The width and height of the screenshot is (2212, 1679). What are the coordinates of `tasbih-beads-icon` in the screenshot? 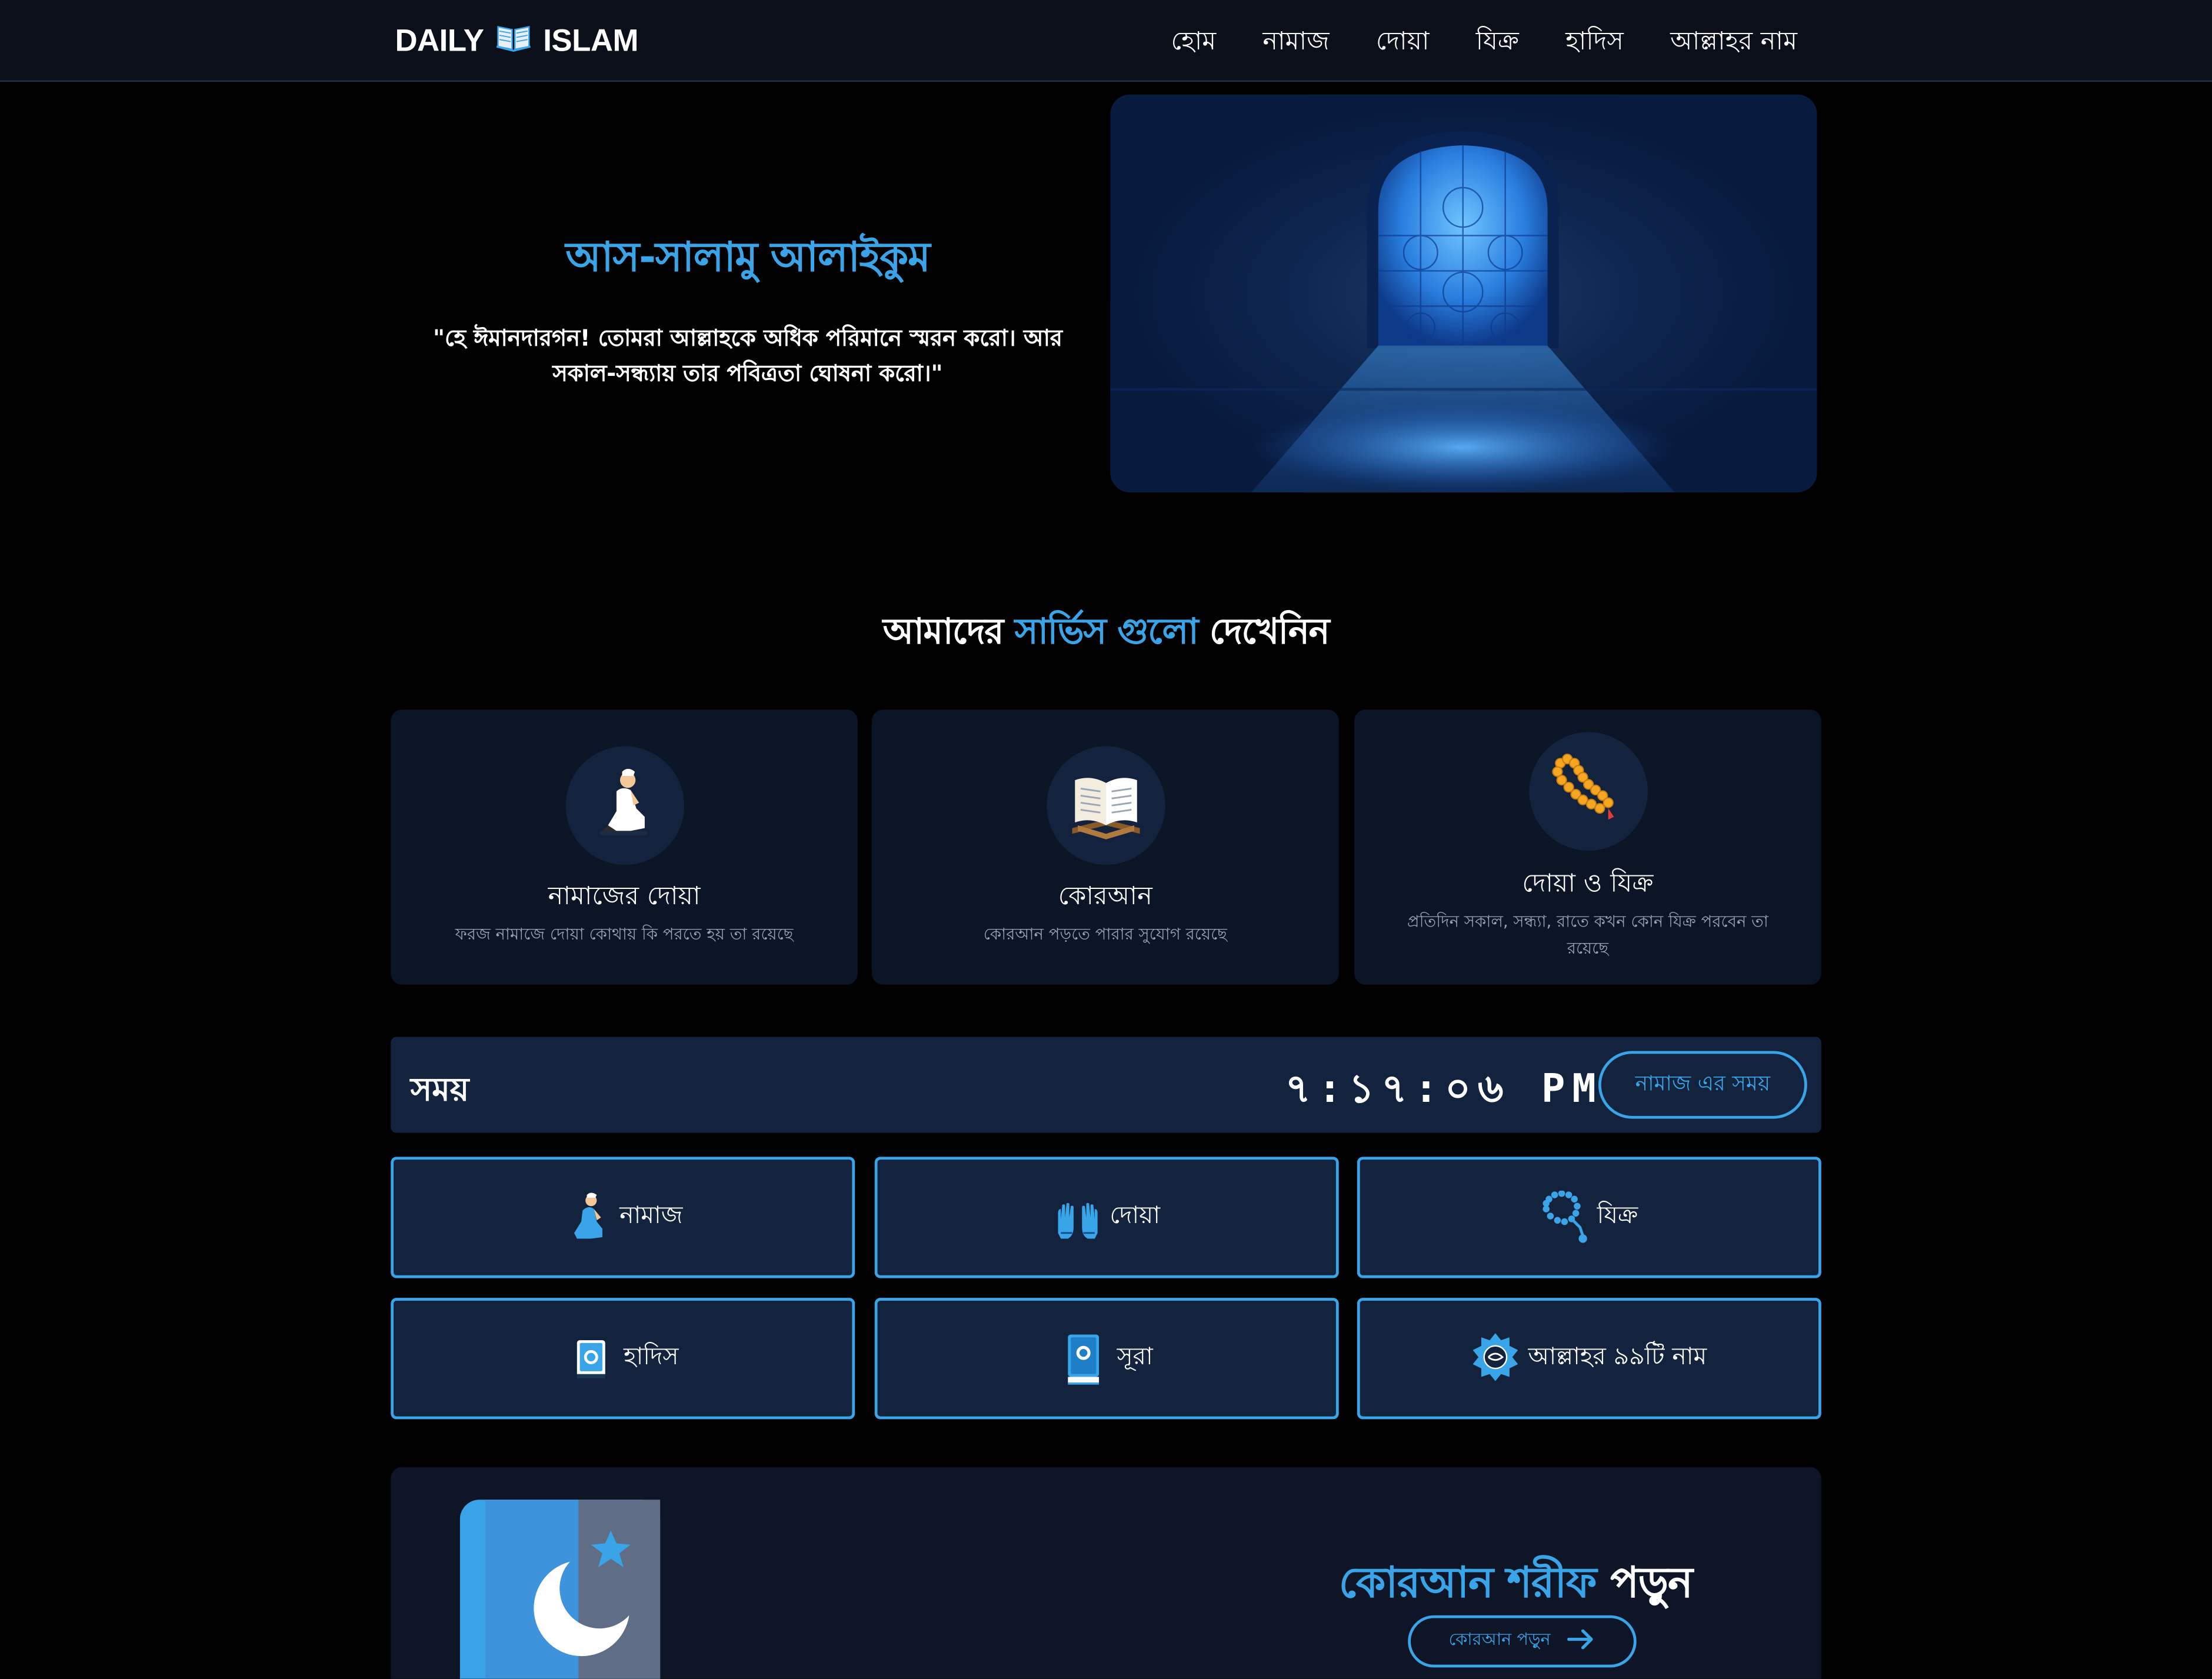 It's located at (1565, 1217).